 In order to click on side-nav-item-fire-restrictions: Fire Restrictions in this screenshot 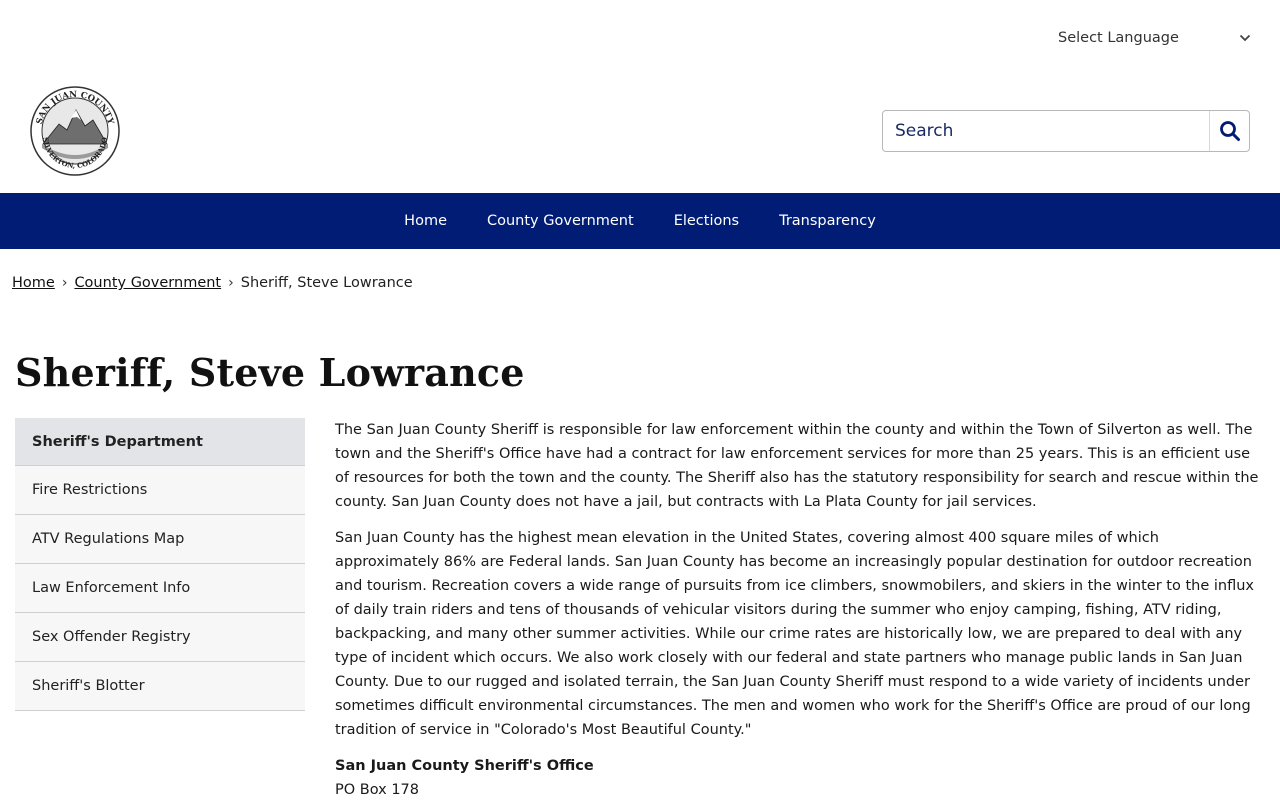, I will do `click(160, 490)`.